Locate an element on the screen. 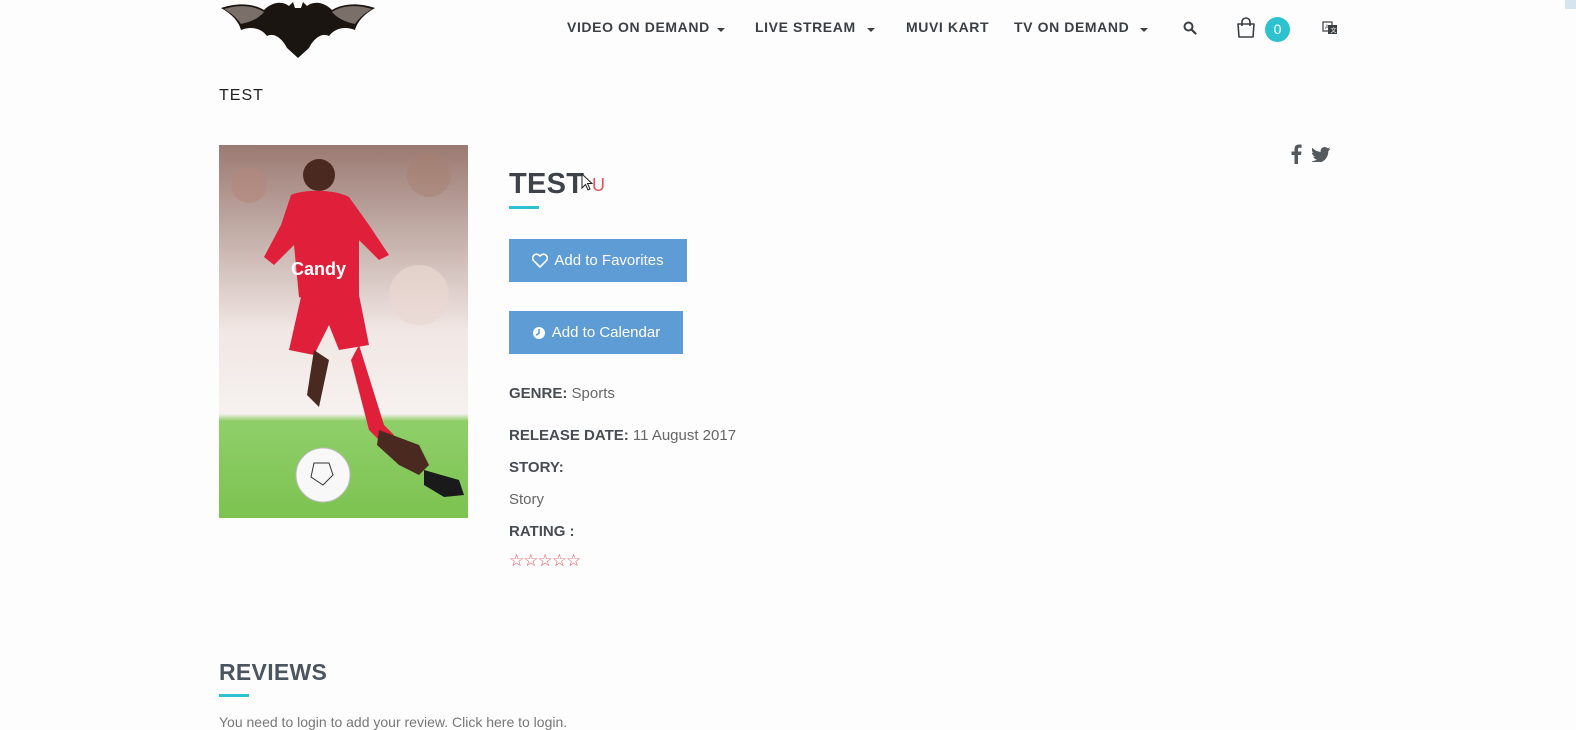 This screenshot has height=730, width=1576. add-to-favorites-label: Add to Favorites is located at coordinates (609, 260).